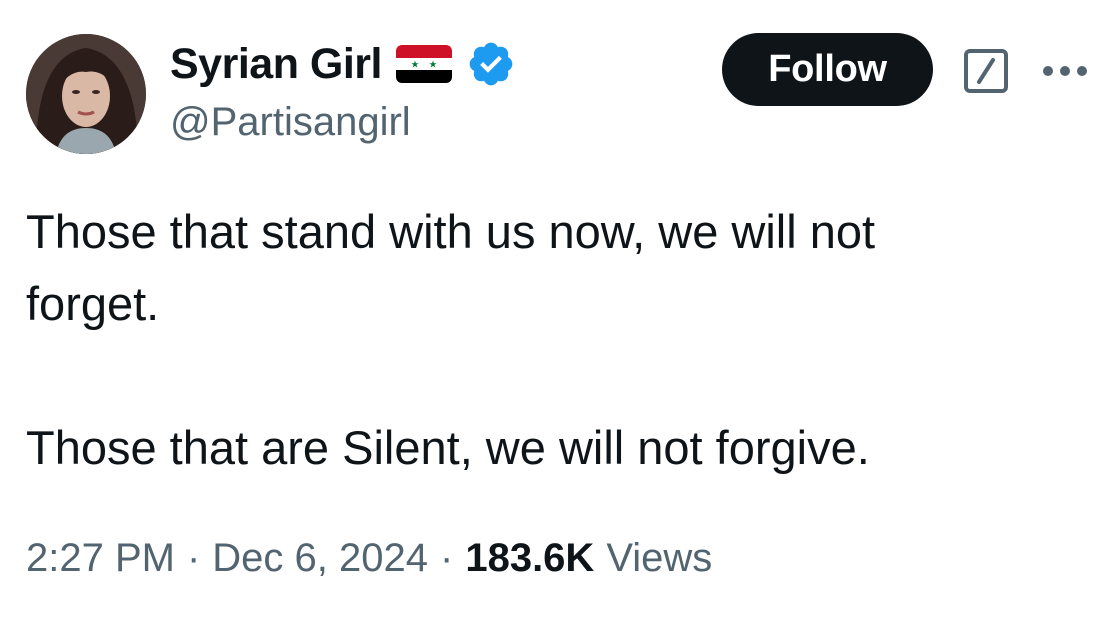 The height and width of the screenshot is (625, 1104). What do you see at coordinates (290, 122) in the screenshot?
I see `author-handle: @Partisangirl` at bounding box center [290, 122].